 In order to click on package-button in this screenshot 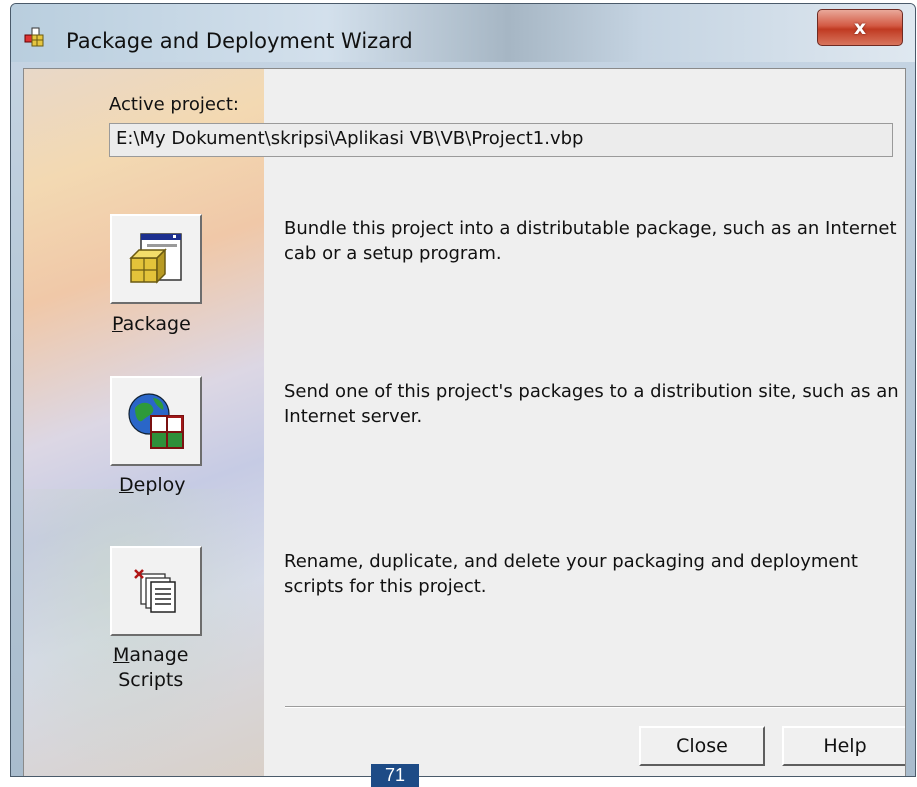, I will do `click(156, 259)`.